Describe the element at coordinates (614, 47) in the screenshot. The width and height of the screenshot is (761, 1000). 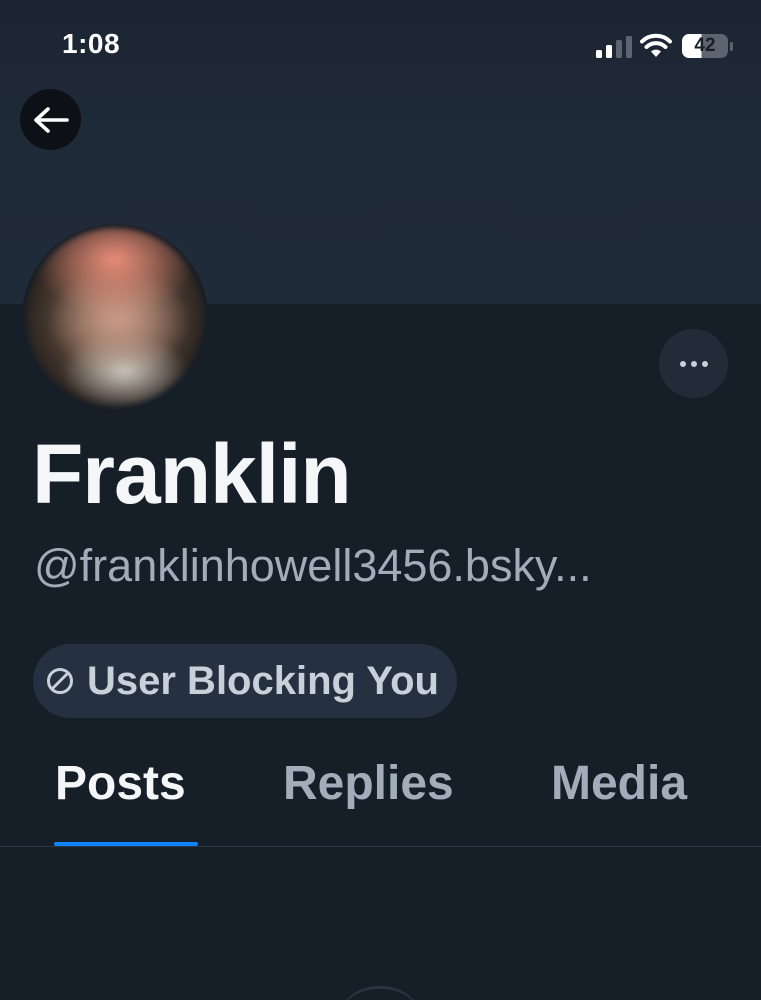
I see `signal-icon` at that location.